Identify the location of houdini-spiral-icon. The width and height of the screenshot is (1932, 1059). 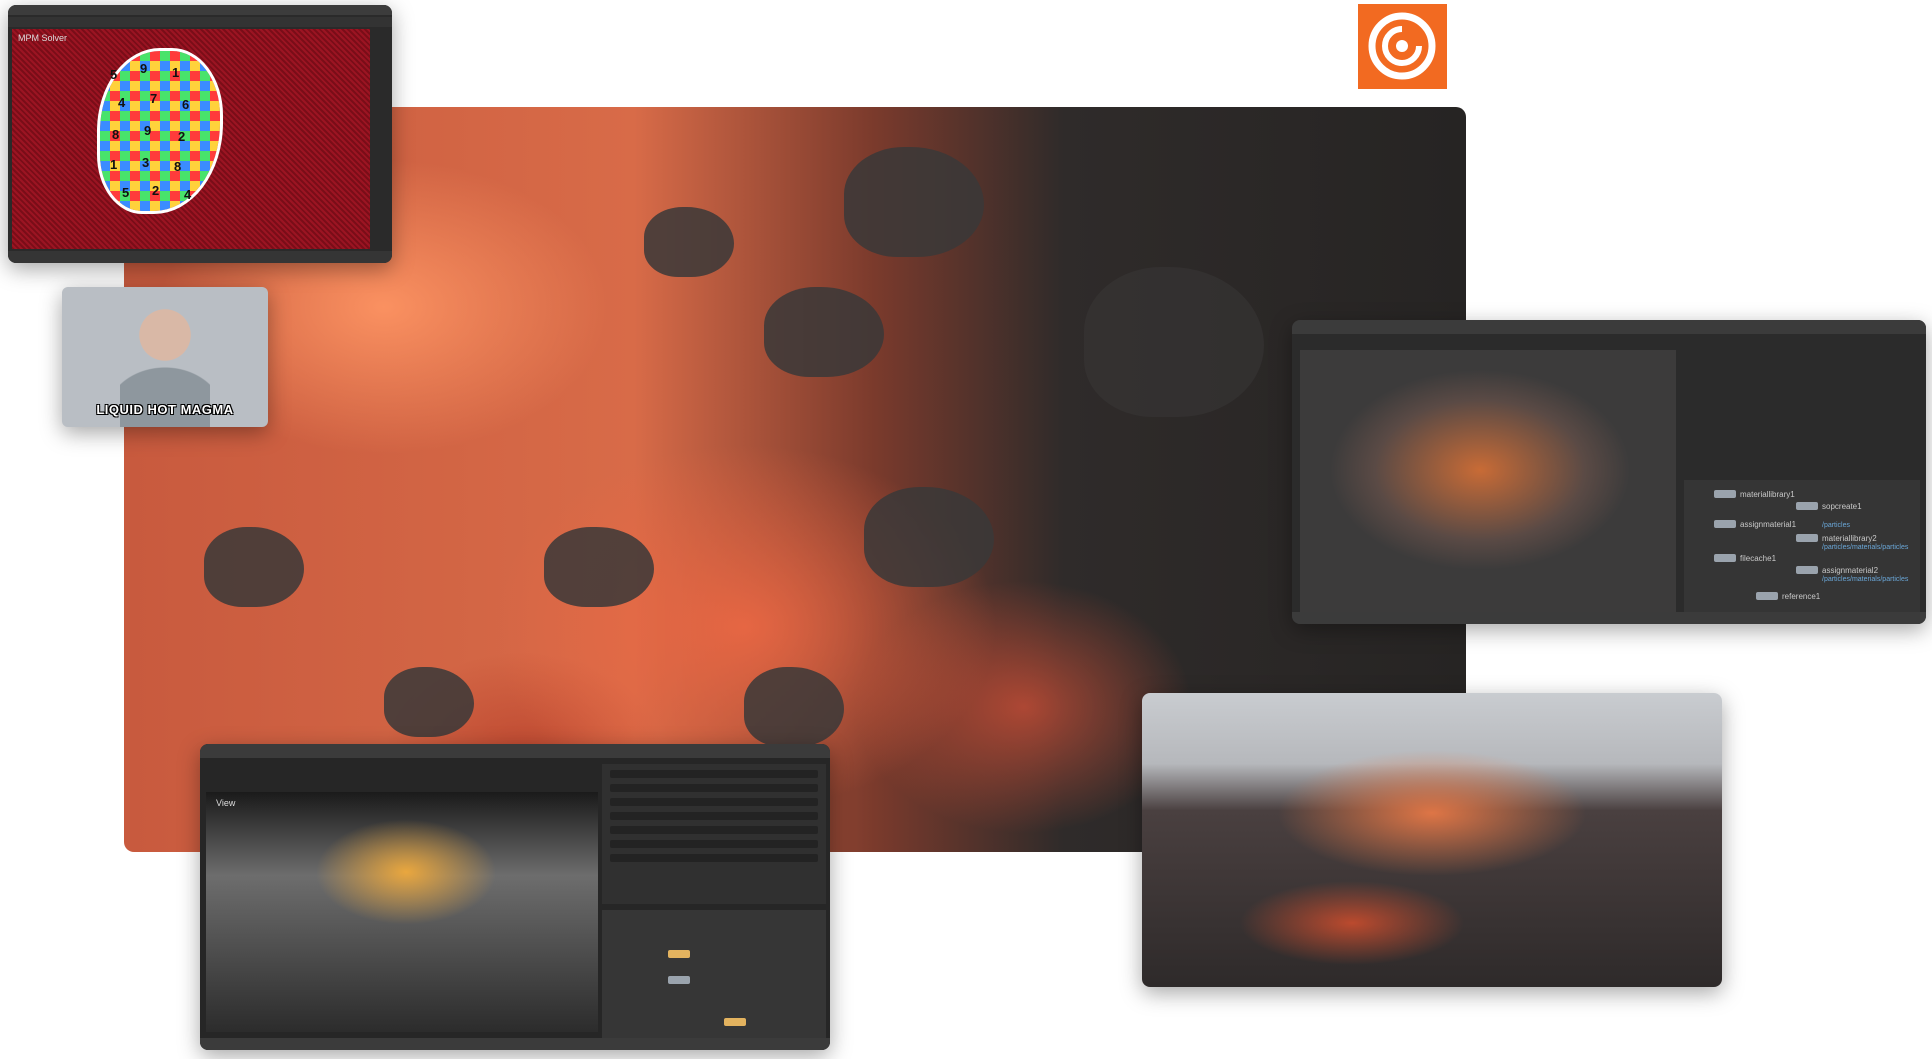
(1402, 46).